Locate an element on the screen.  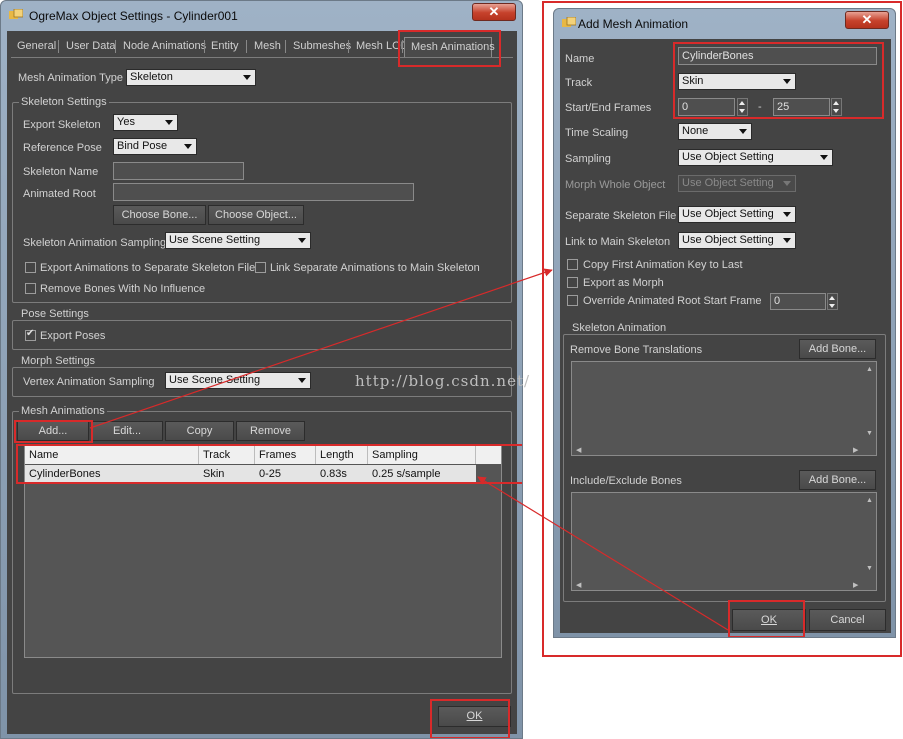
arrow-add-to-dialog is located at coordinates (321, 348).